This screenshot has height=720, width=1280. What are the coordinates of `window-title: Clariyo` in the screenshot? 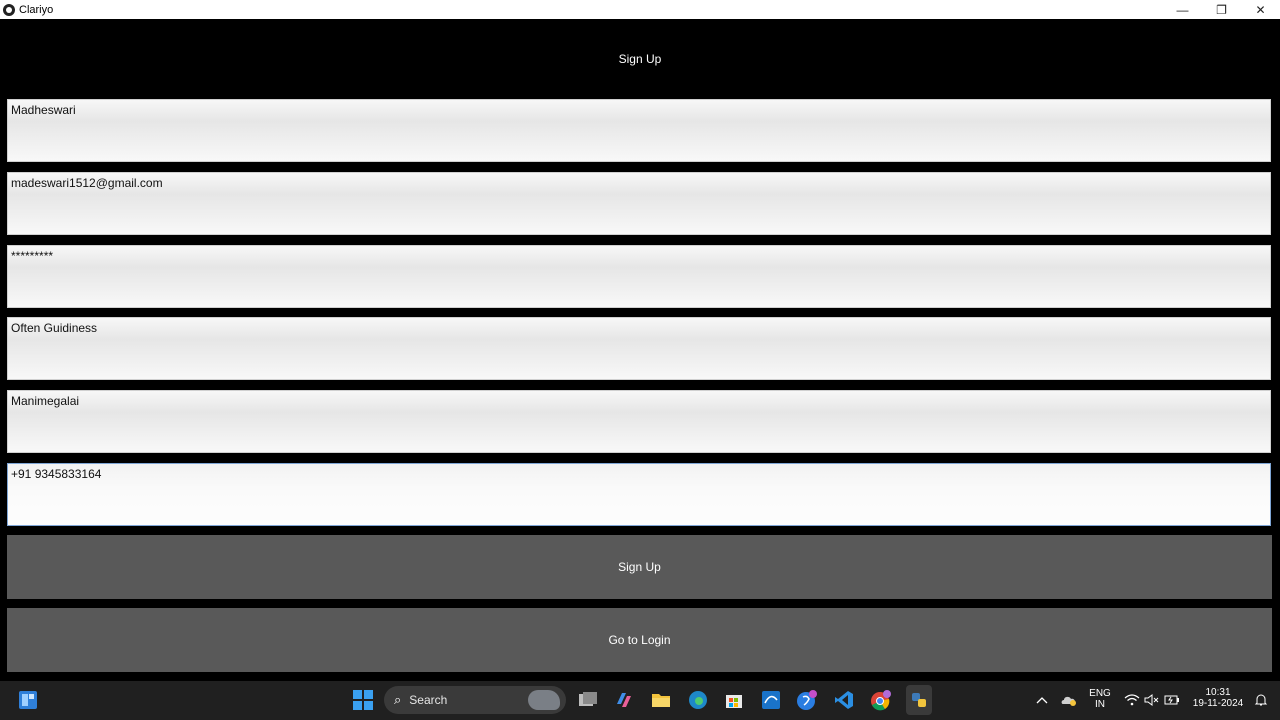 It's located at (36, 9).